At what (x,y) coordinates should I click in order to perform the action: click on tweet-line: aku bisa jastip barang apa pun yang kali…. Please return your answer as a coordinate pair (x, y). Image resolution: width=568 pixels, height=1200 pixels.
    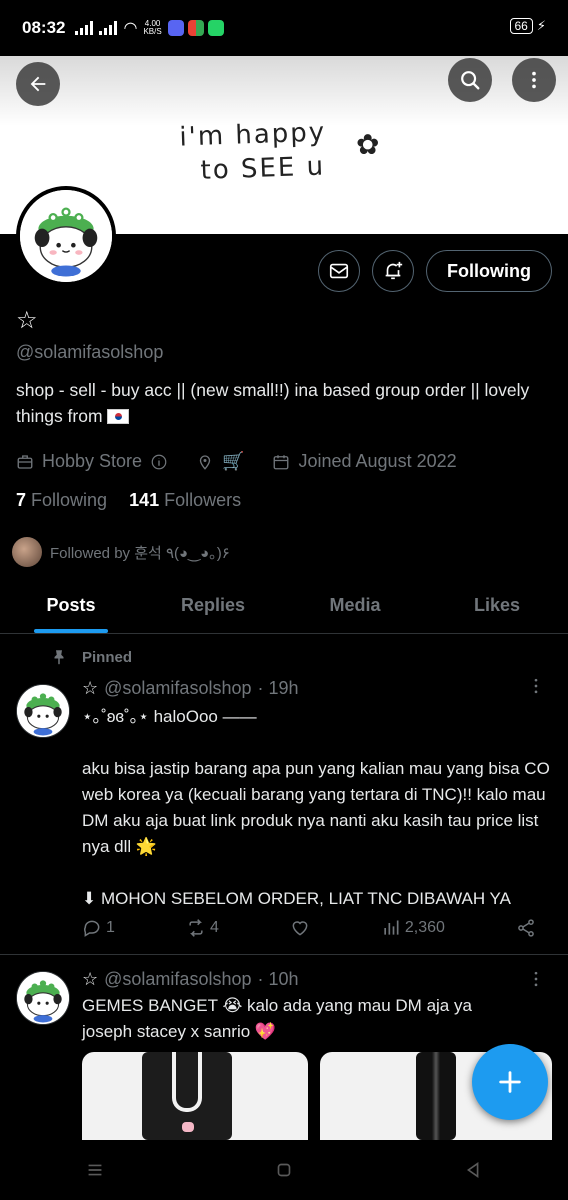
    Looking at the image, I should click on (316, 807).